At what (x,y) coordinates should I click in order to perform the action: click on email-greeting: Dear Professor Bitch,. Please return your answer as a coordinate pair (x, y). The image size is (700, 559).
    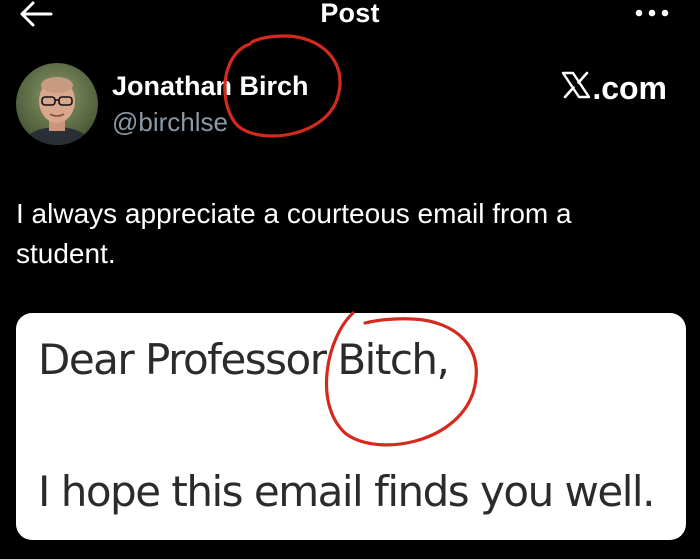
    Looking at the image, I should click on (244, 359).